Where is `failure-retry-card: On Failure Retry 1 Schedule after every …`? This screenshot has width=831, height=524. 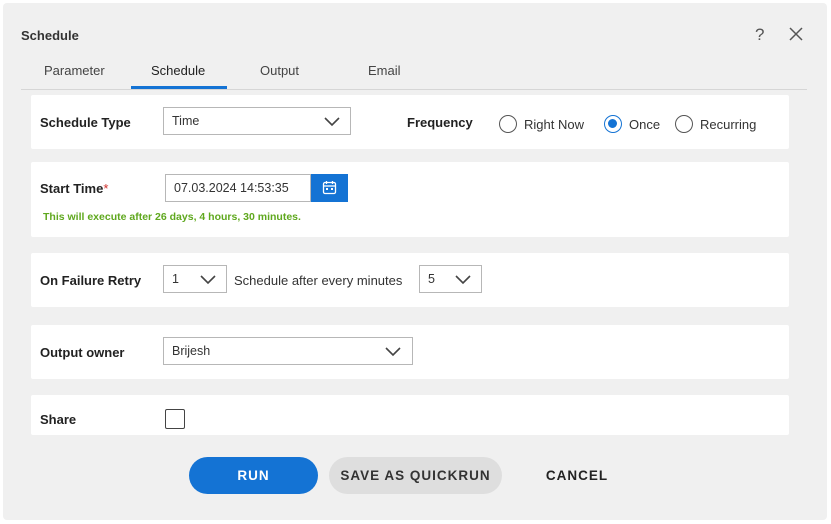
failure-retry-card: On Failure Retry 1 Schedule after every … is located at coordinates (410, 280).